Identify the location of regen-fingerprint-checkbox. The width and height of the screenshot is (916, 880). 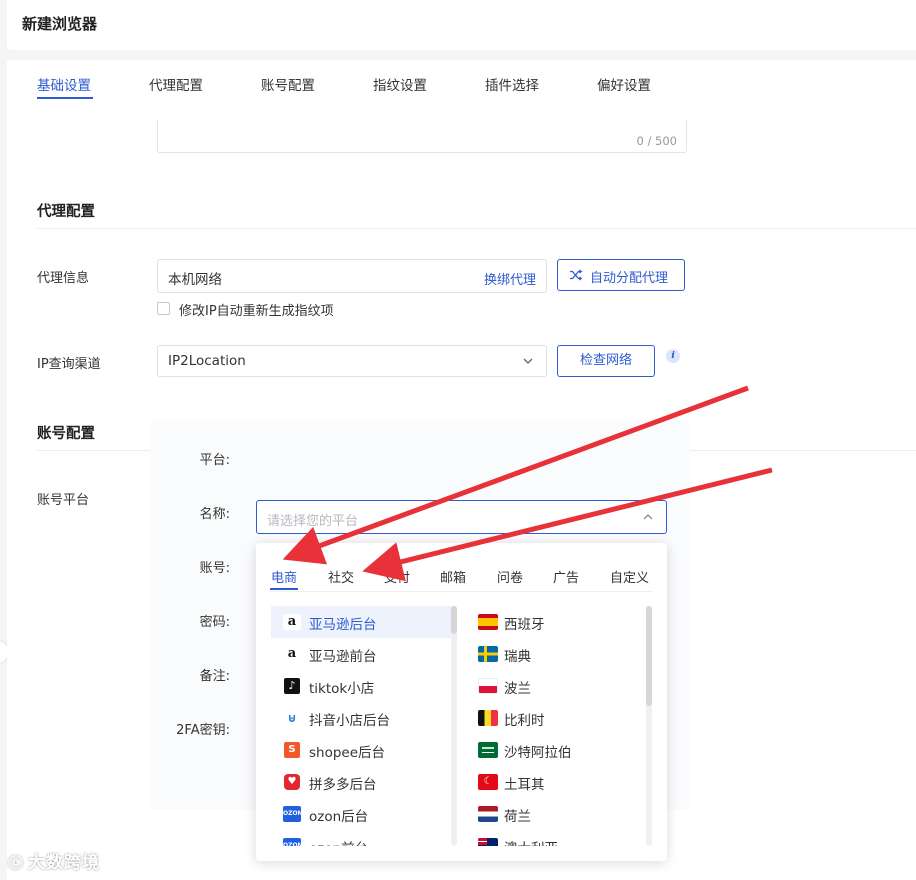
(163, 308).